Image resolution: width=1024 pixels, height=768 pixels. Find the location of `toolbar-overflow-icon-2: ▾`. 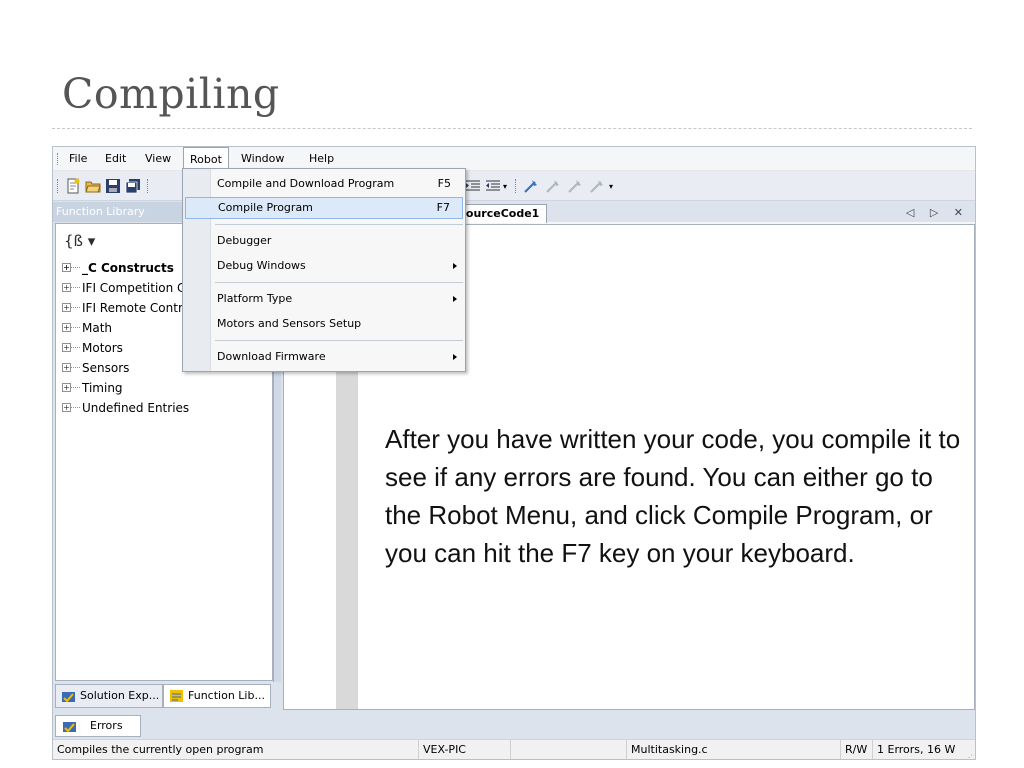

toolbar-overflow-icon-2: ▾ is located at coordinates (617, 190).